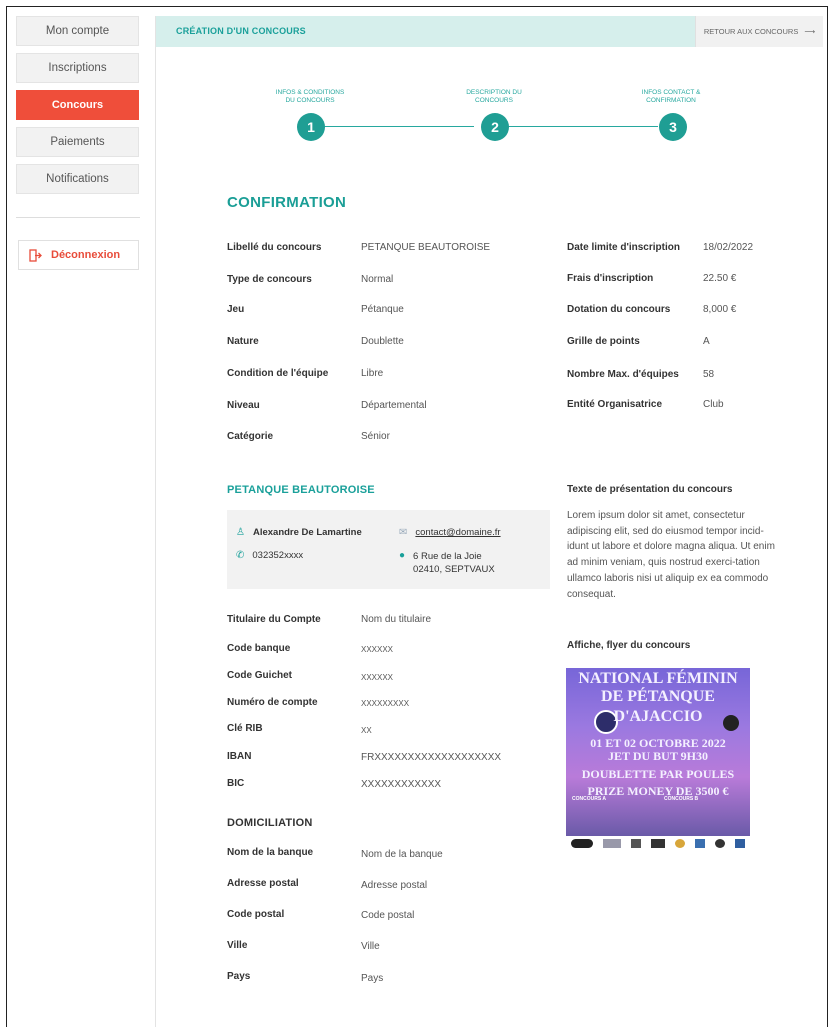 This screenshot has height=1027, width=832. I want to click on poster-heading: Affiche, flyer du concours, so click(629, 645).